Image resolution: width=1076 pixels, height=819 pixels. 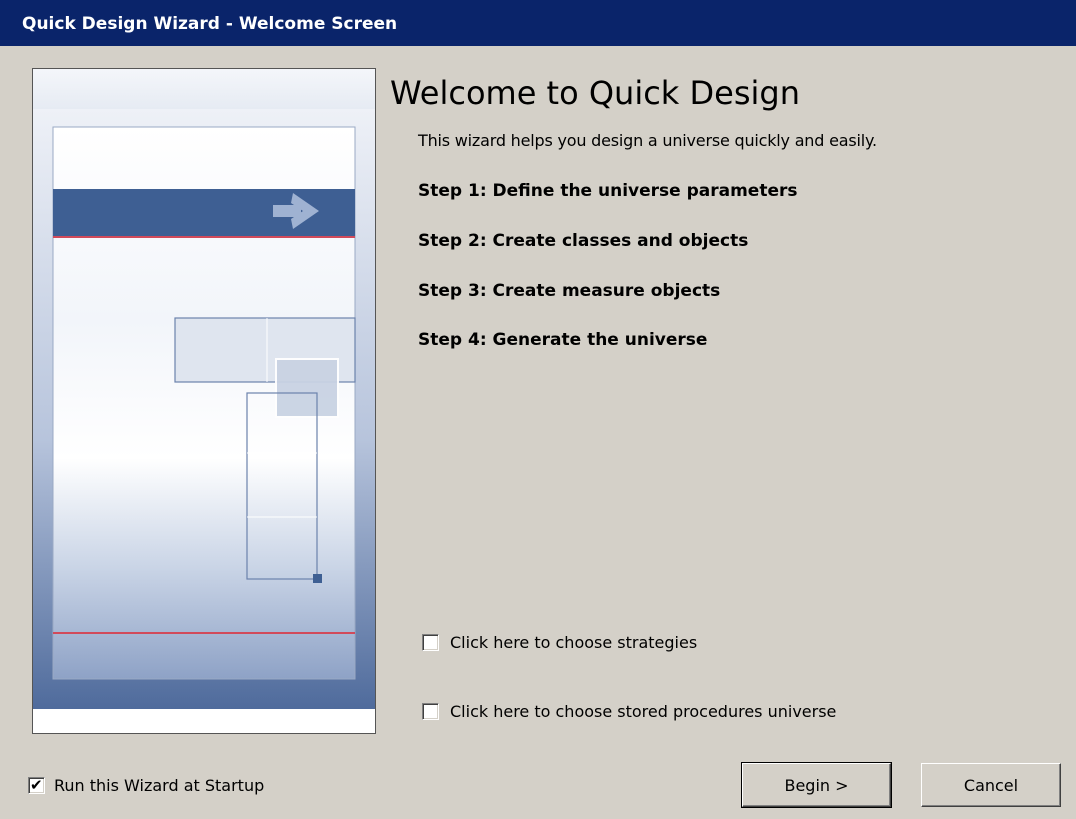 I want to click on strategies-option: Click here to choose strategies, so click(x=559, y=642).